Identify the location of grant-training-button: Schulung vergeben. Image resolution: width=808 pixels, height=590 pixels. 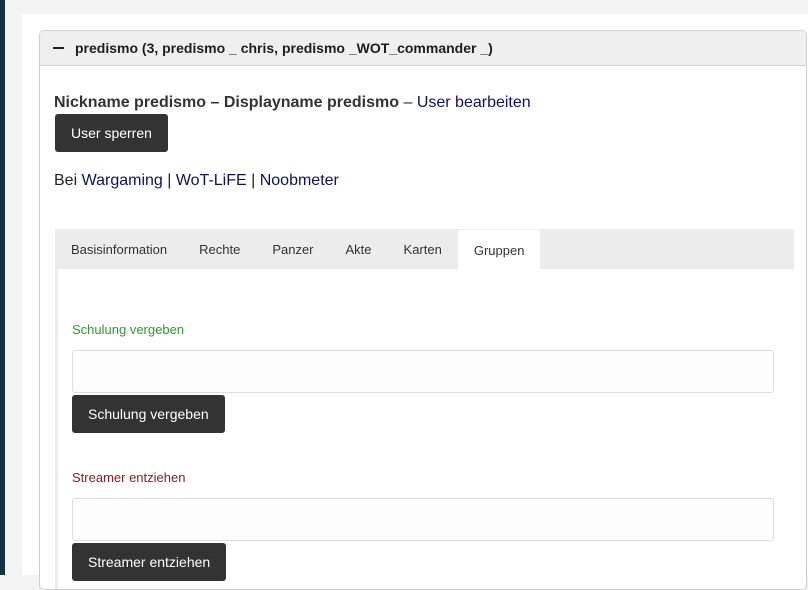
(148, 414).